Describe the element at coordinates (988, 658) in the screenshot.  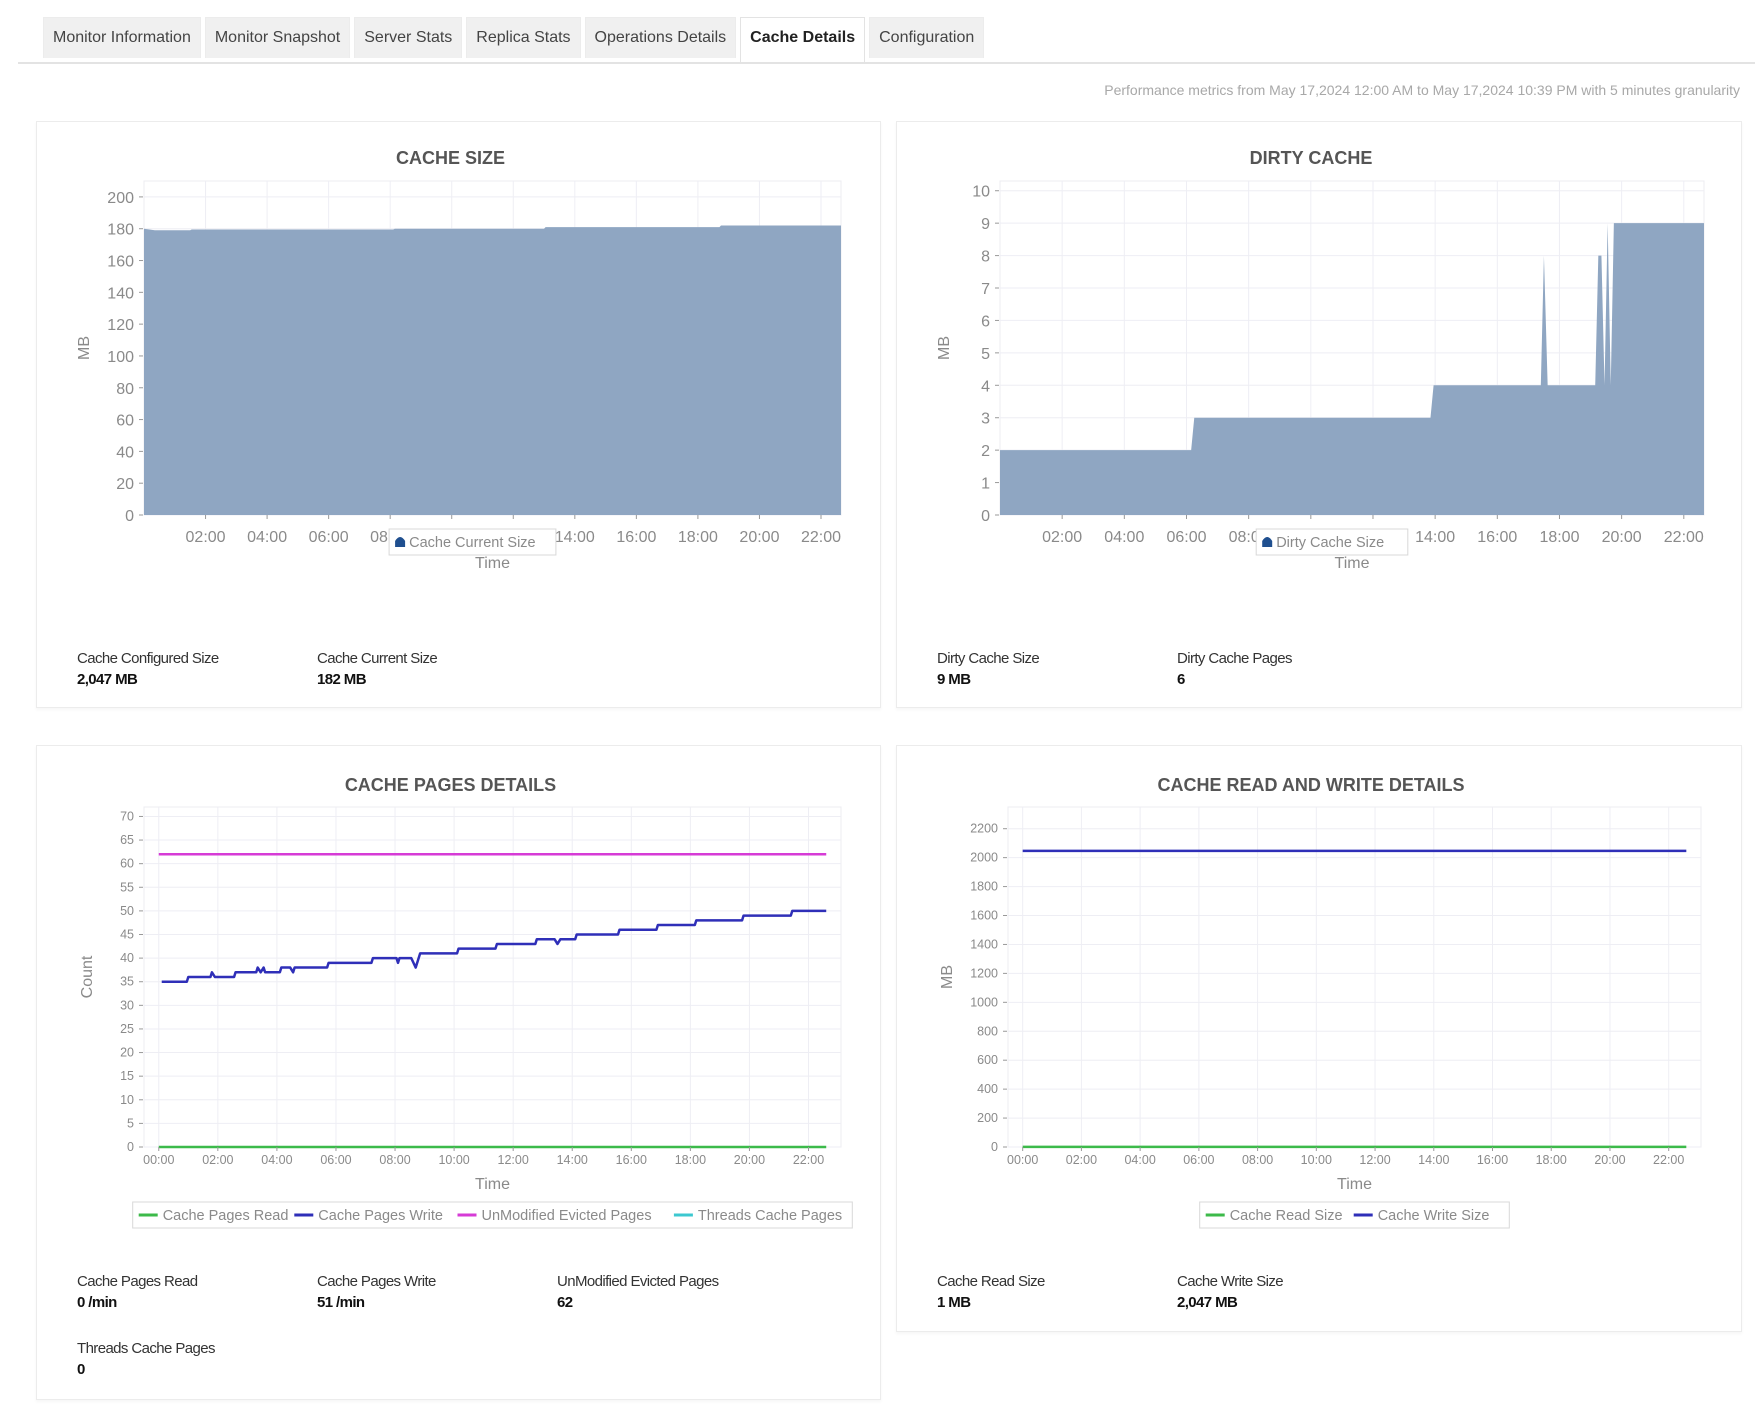
I see `stat-label: Dirty Cache Size` at that location.